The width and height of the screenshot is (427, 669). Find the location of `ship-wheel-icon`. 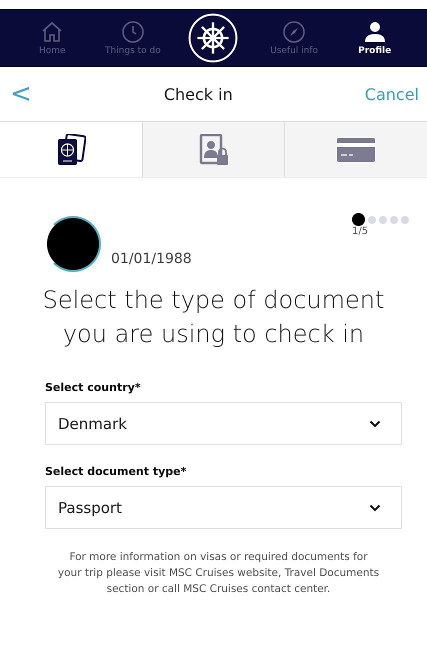

ship-wheel-icon is located at coordinates (213, 38).